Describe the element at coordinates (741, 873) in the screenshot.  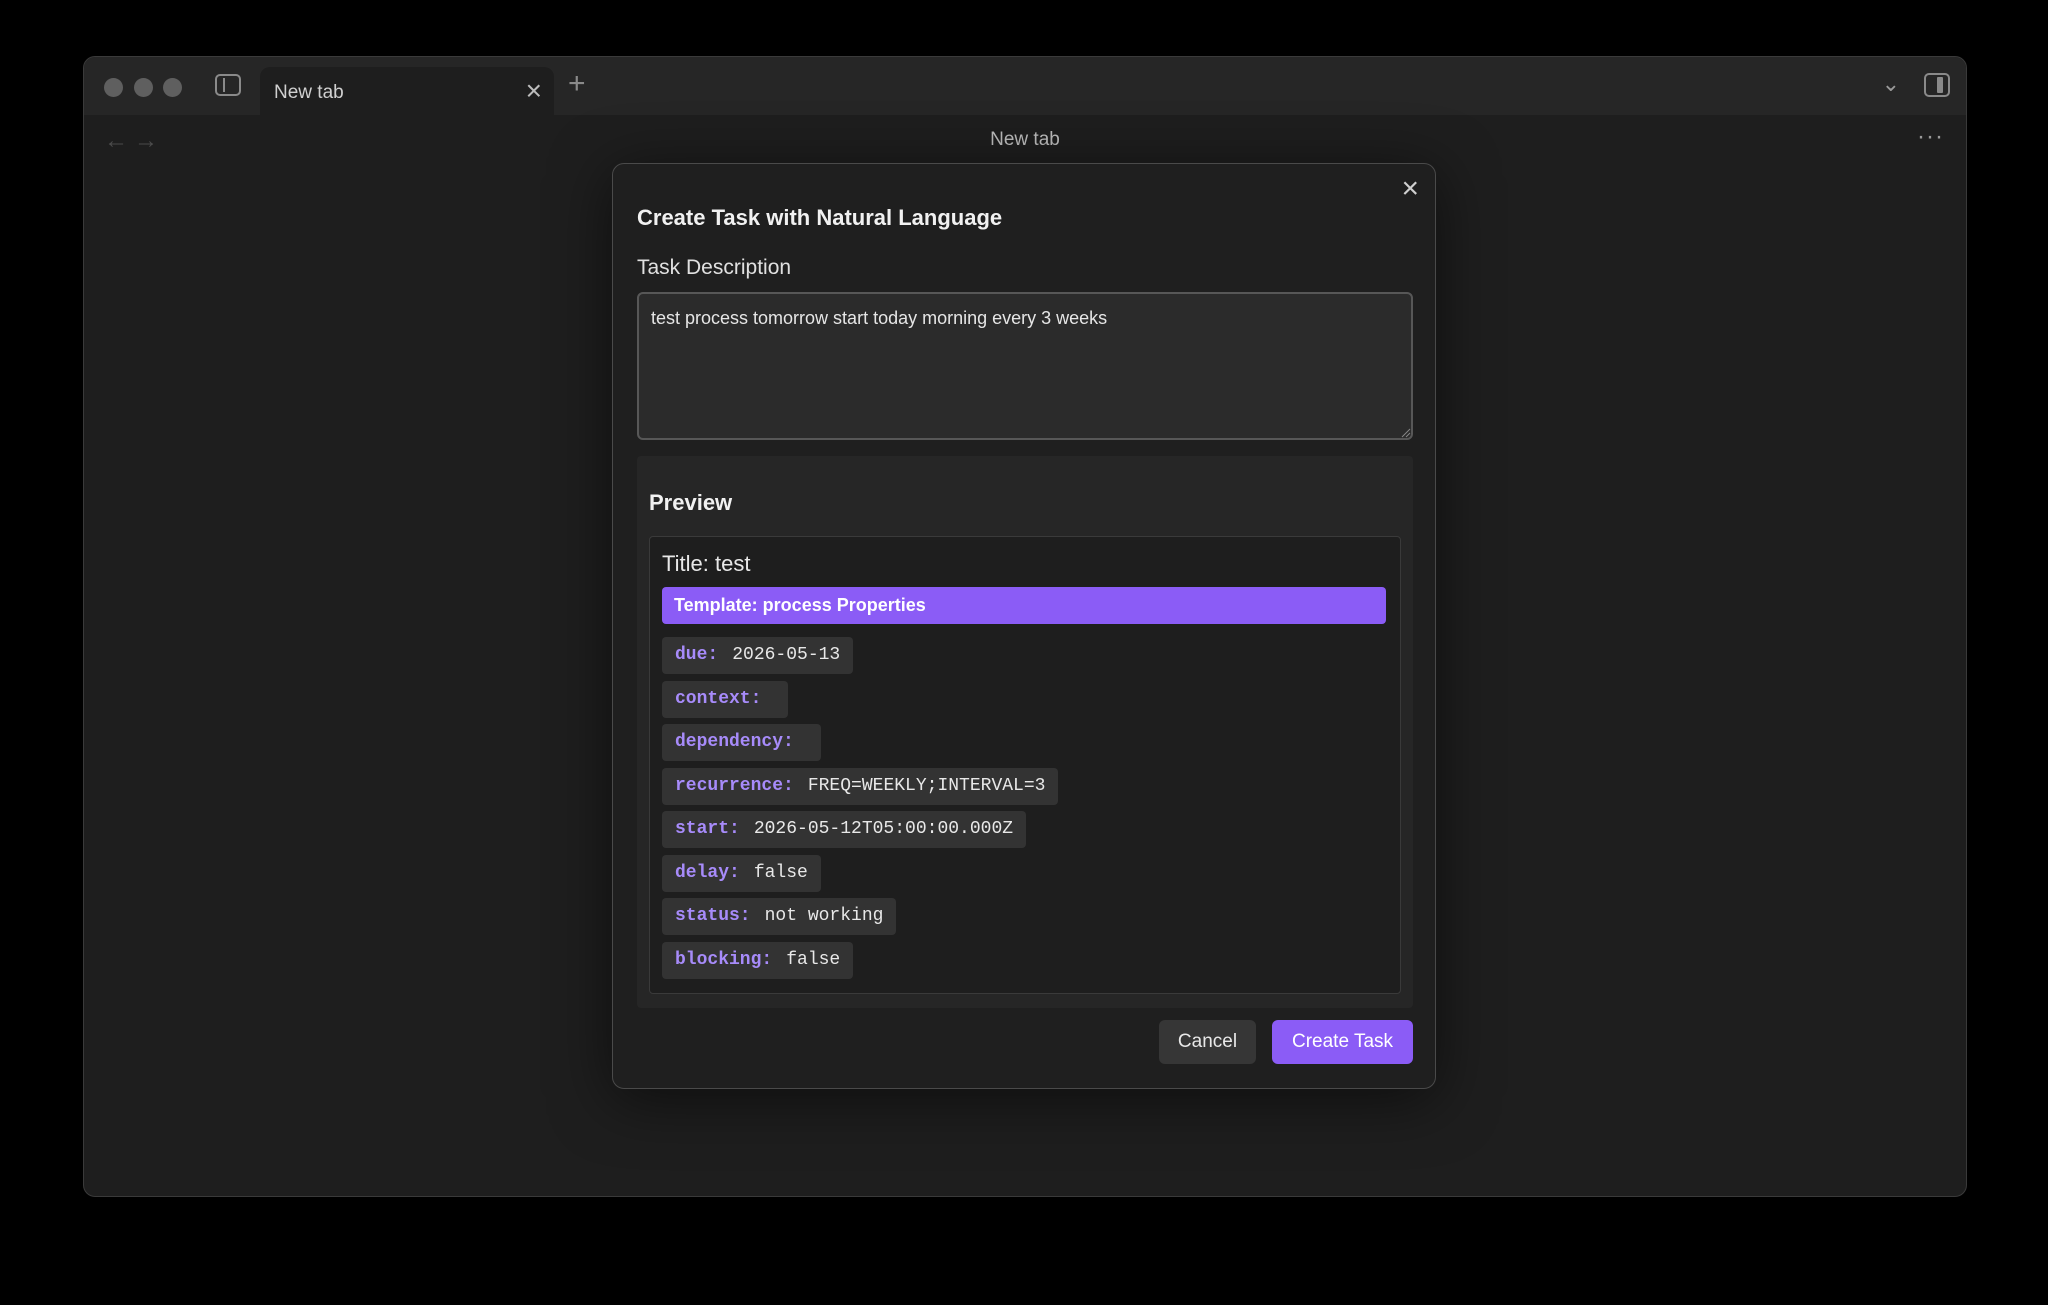
I see `property-delay: delay: false` at that location.